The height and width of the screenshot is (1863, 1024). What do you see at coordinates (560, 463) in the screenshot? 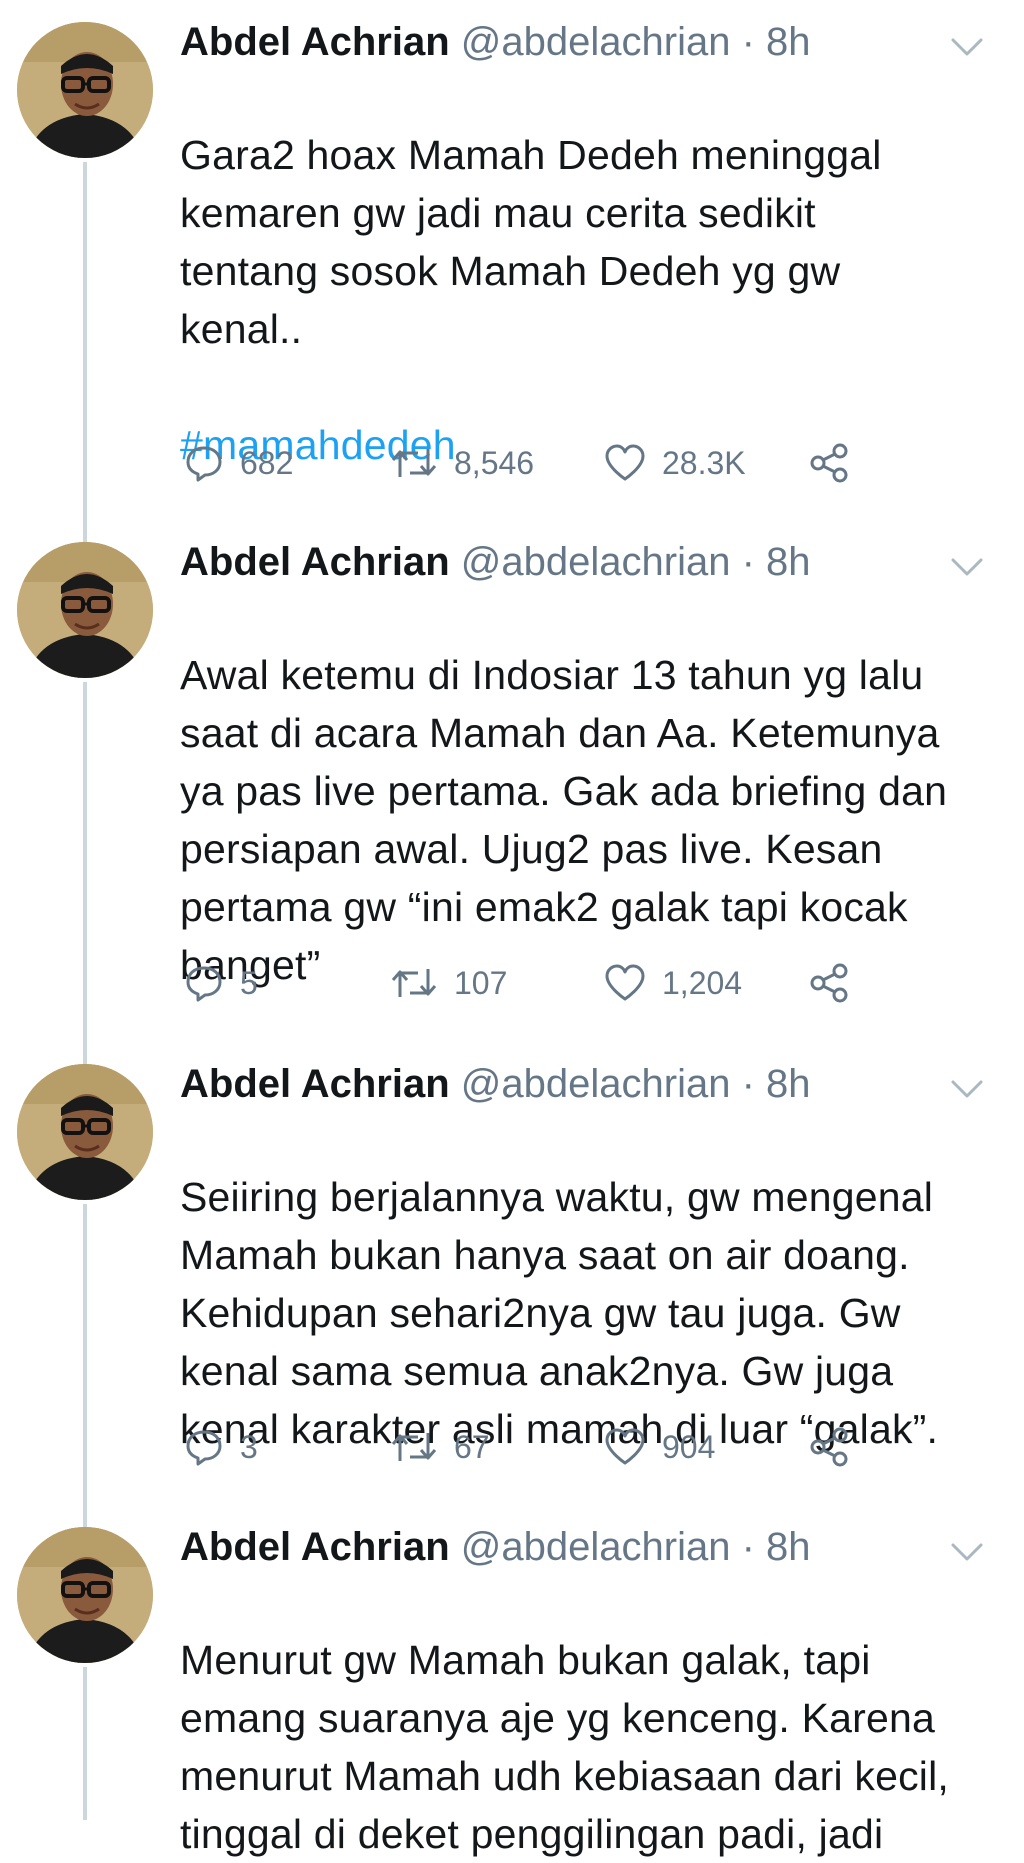
I see `tweet-actions: 682 8,546 28.3K` at bounding box center [560, 463].